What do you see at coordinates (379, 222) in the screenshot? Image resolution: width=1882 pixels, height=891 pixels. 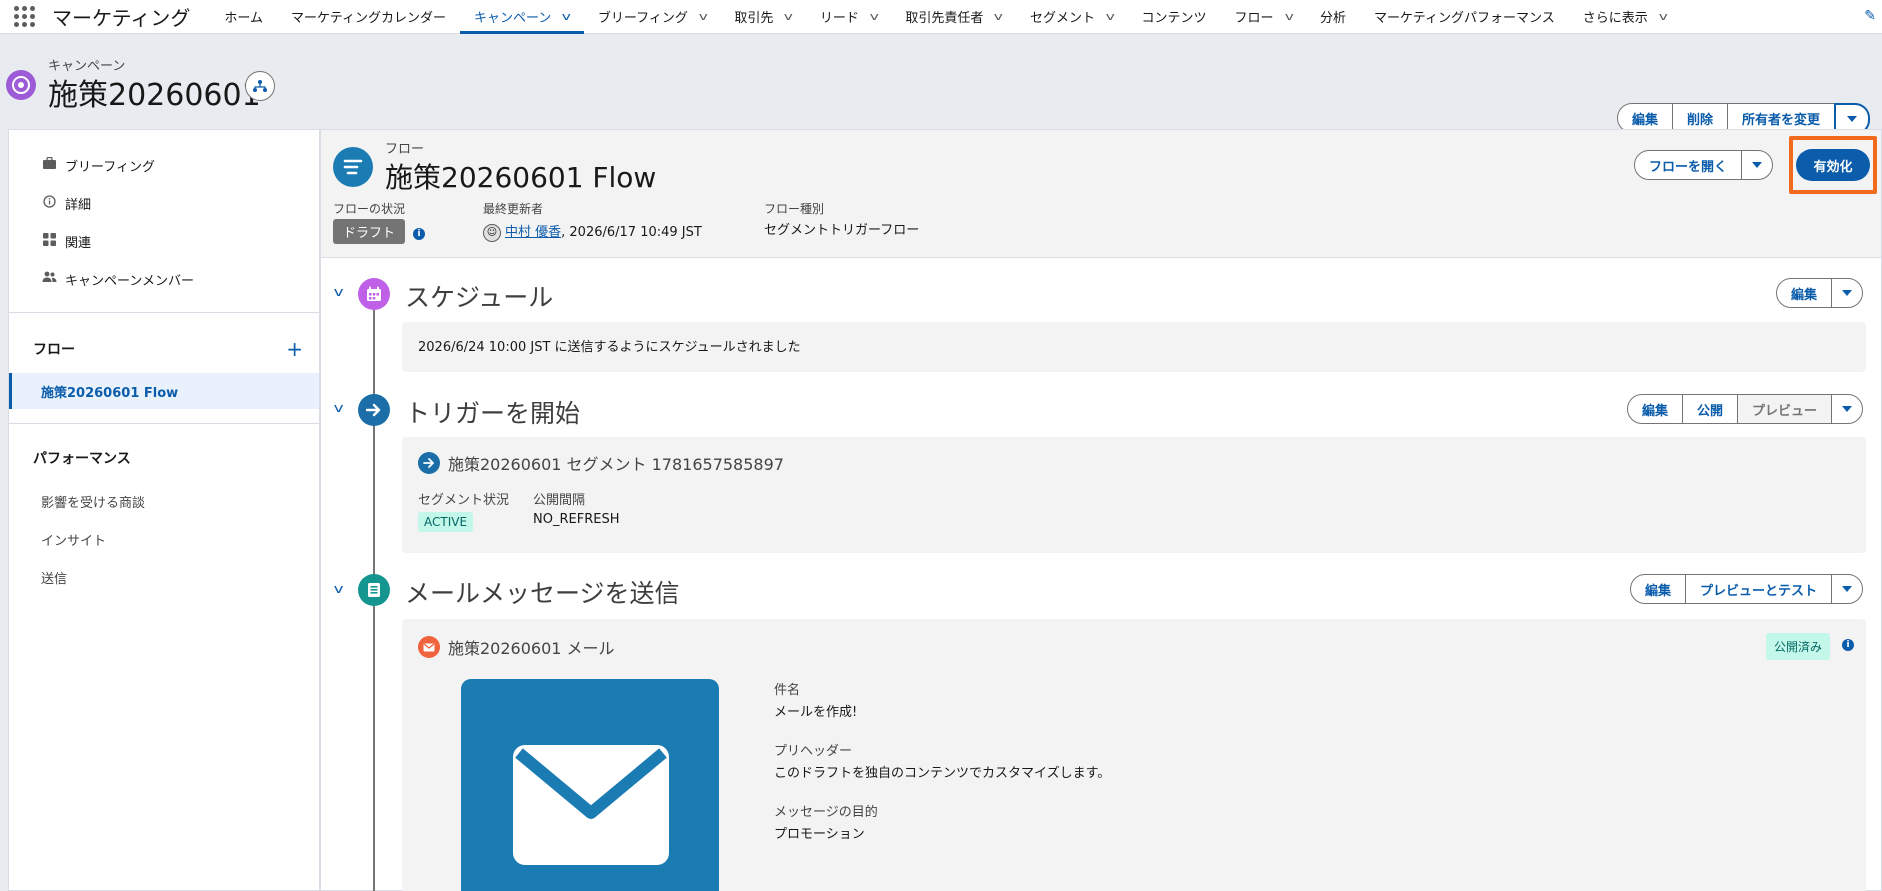 I see `flow-status: フローの状況 ドラフト i` at bounding box center [379, 222].